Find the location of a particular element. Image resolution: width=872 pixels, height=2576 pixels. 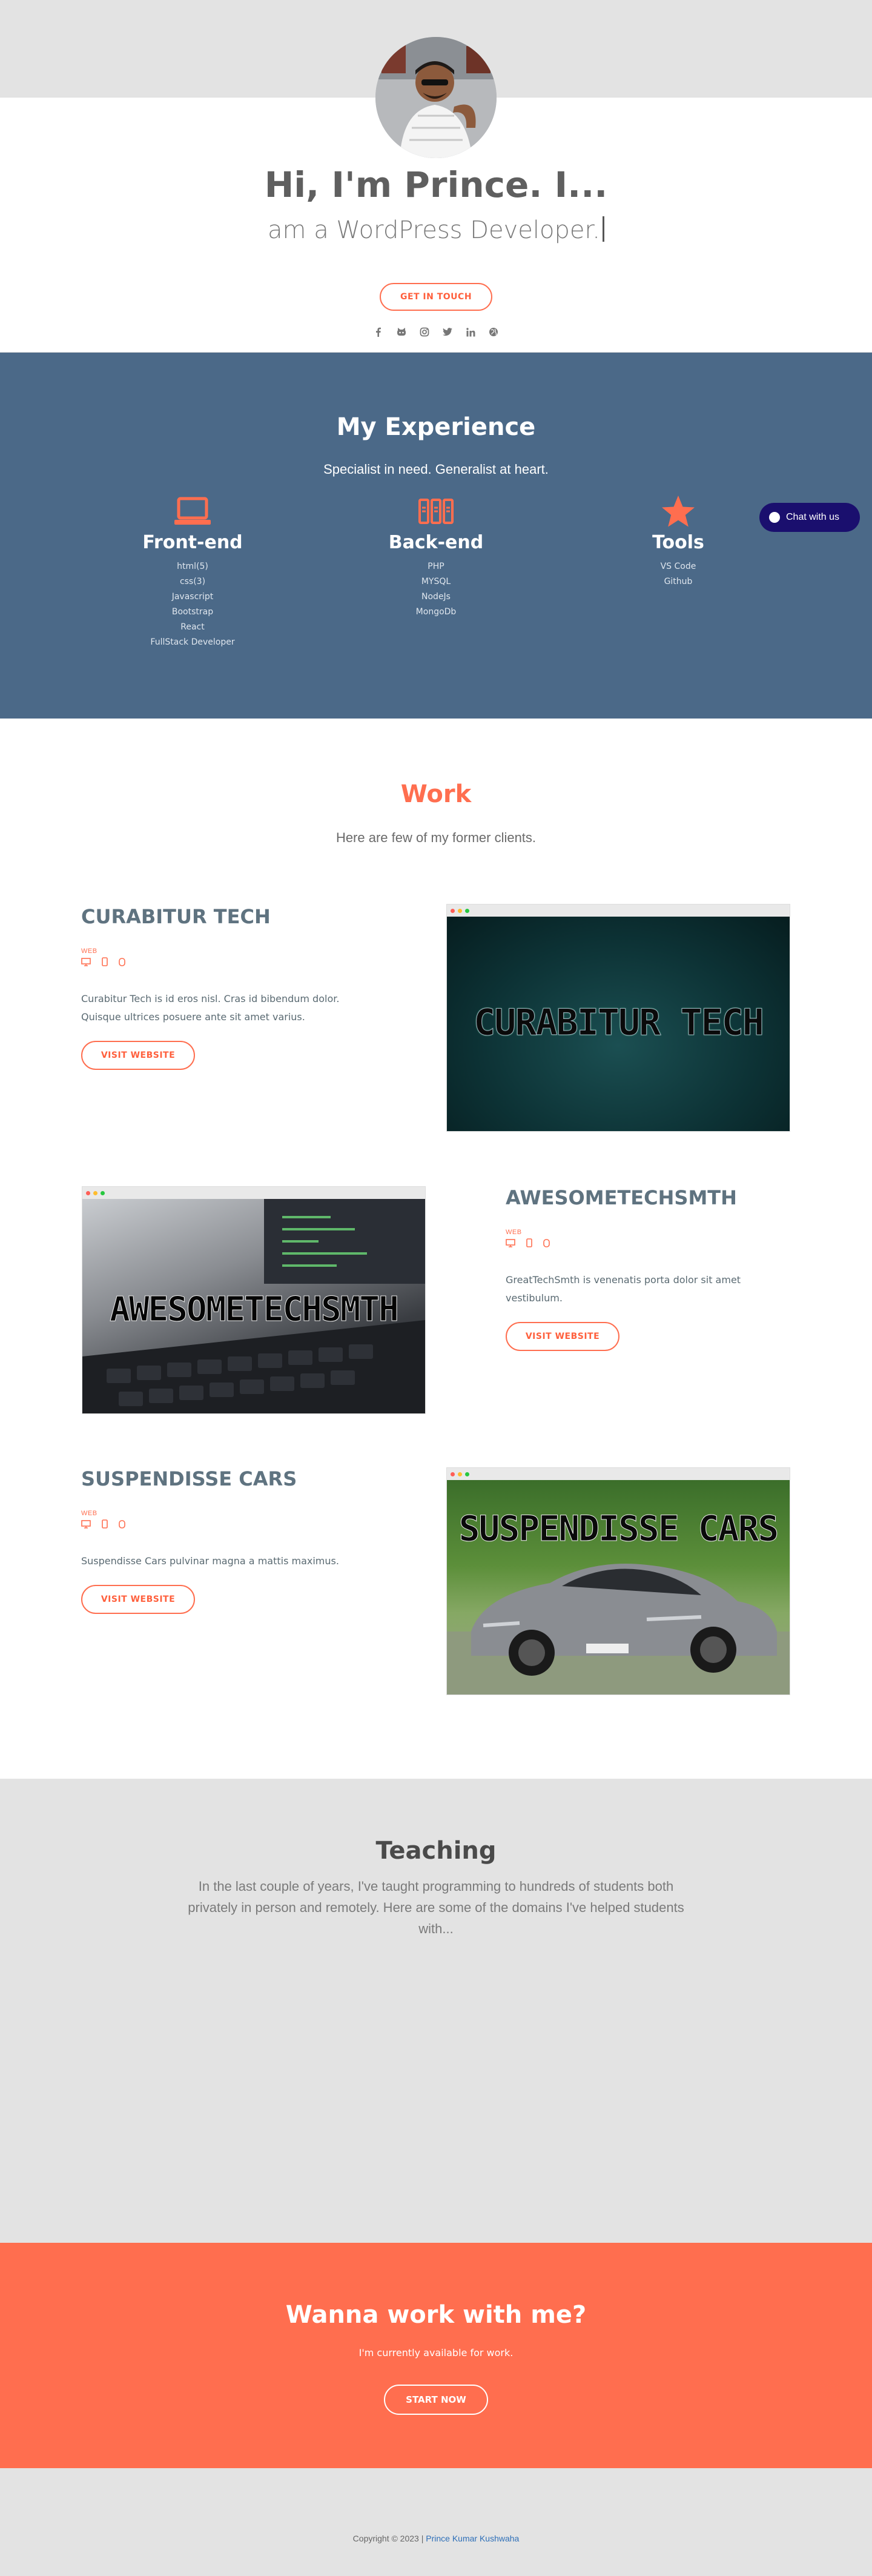

chat-widget-button: Chat with us is located at coordinates (809, 517).